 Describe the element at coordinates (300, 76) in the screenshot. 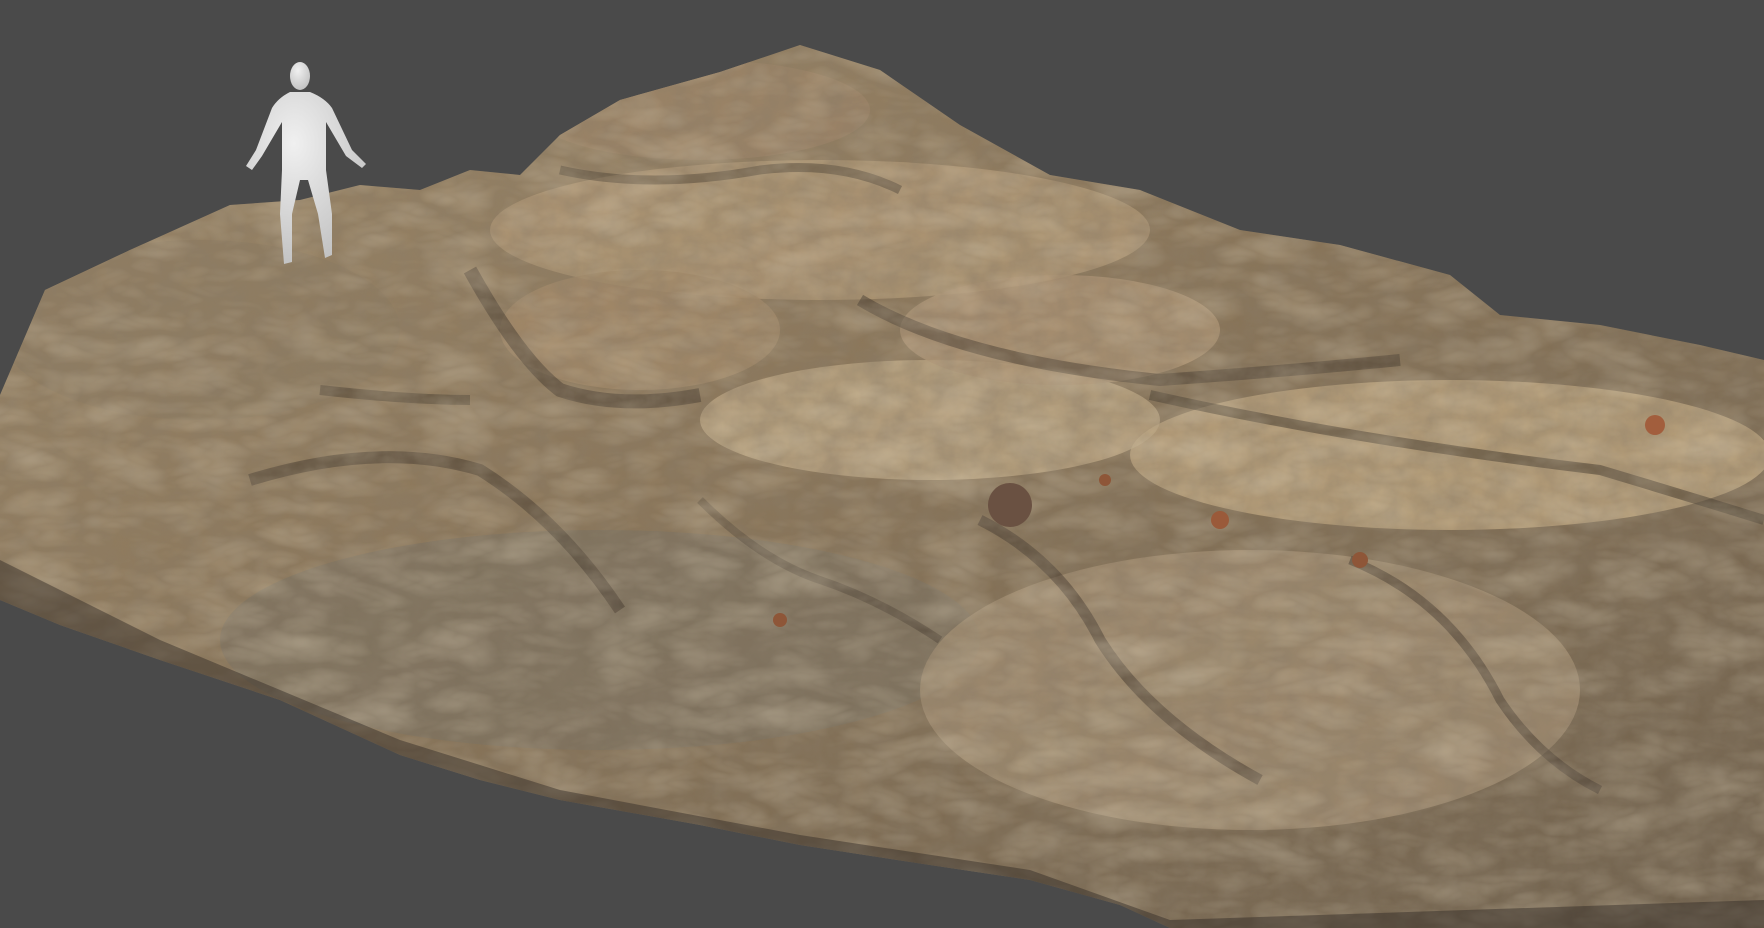

I see `mannequin-head` at that location.